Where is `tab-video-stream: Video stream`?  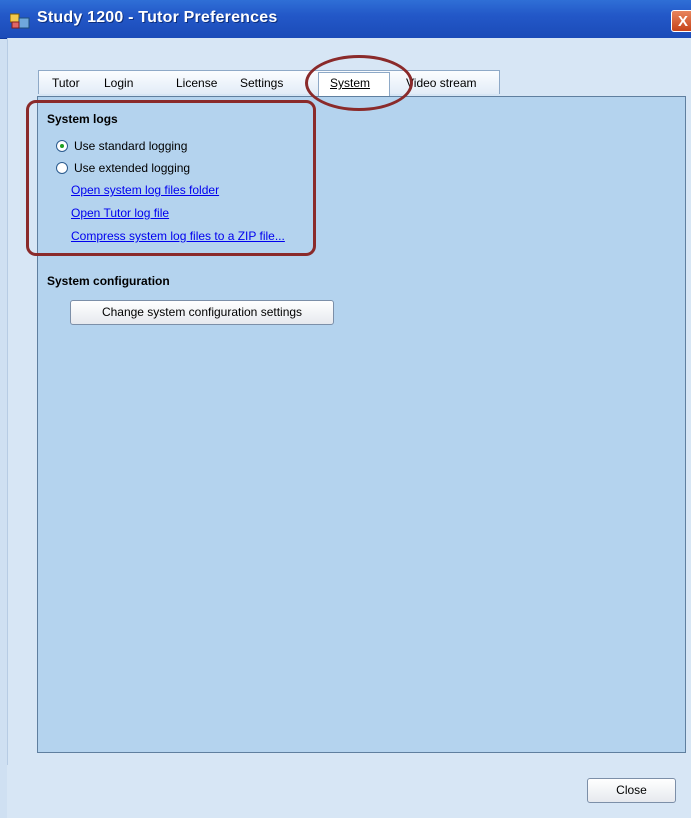 tab-video-stream: Video stream is located at coordinates (441, 85).